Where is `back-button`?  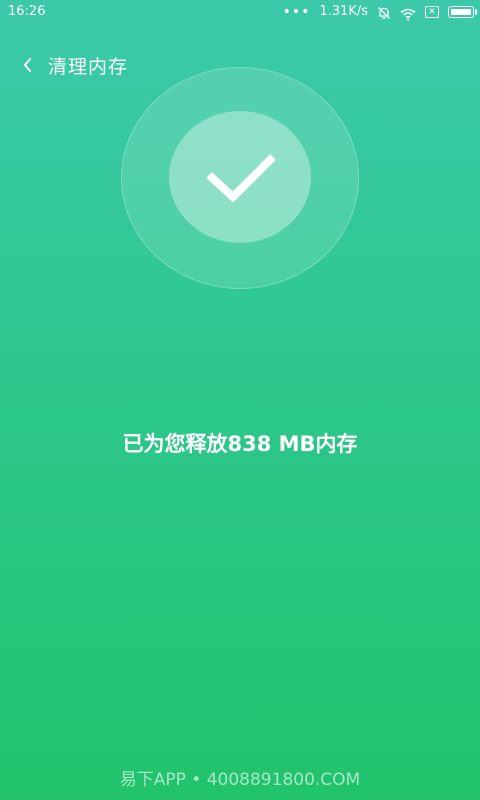 back-button is located at coordinates (28, 65).